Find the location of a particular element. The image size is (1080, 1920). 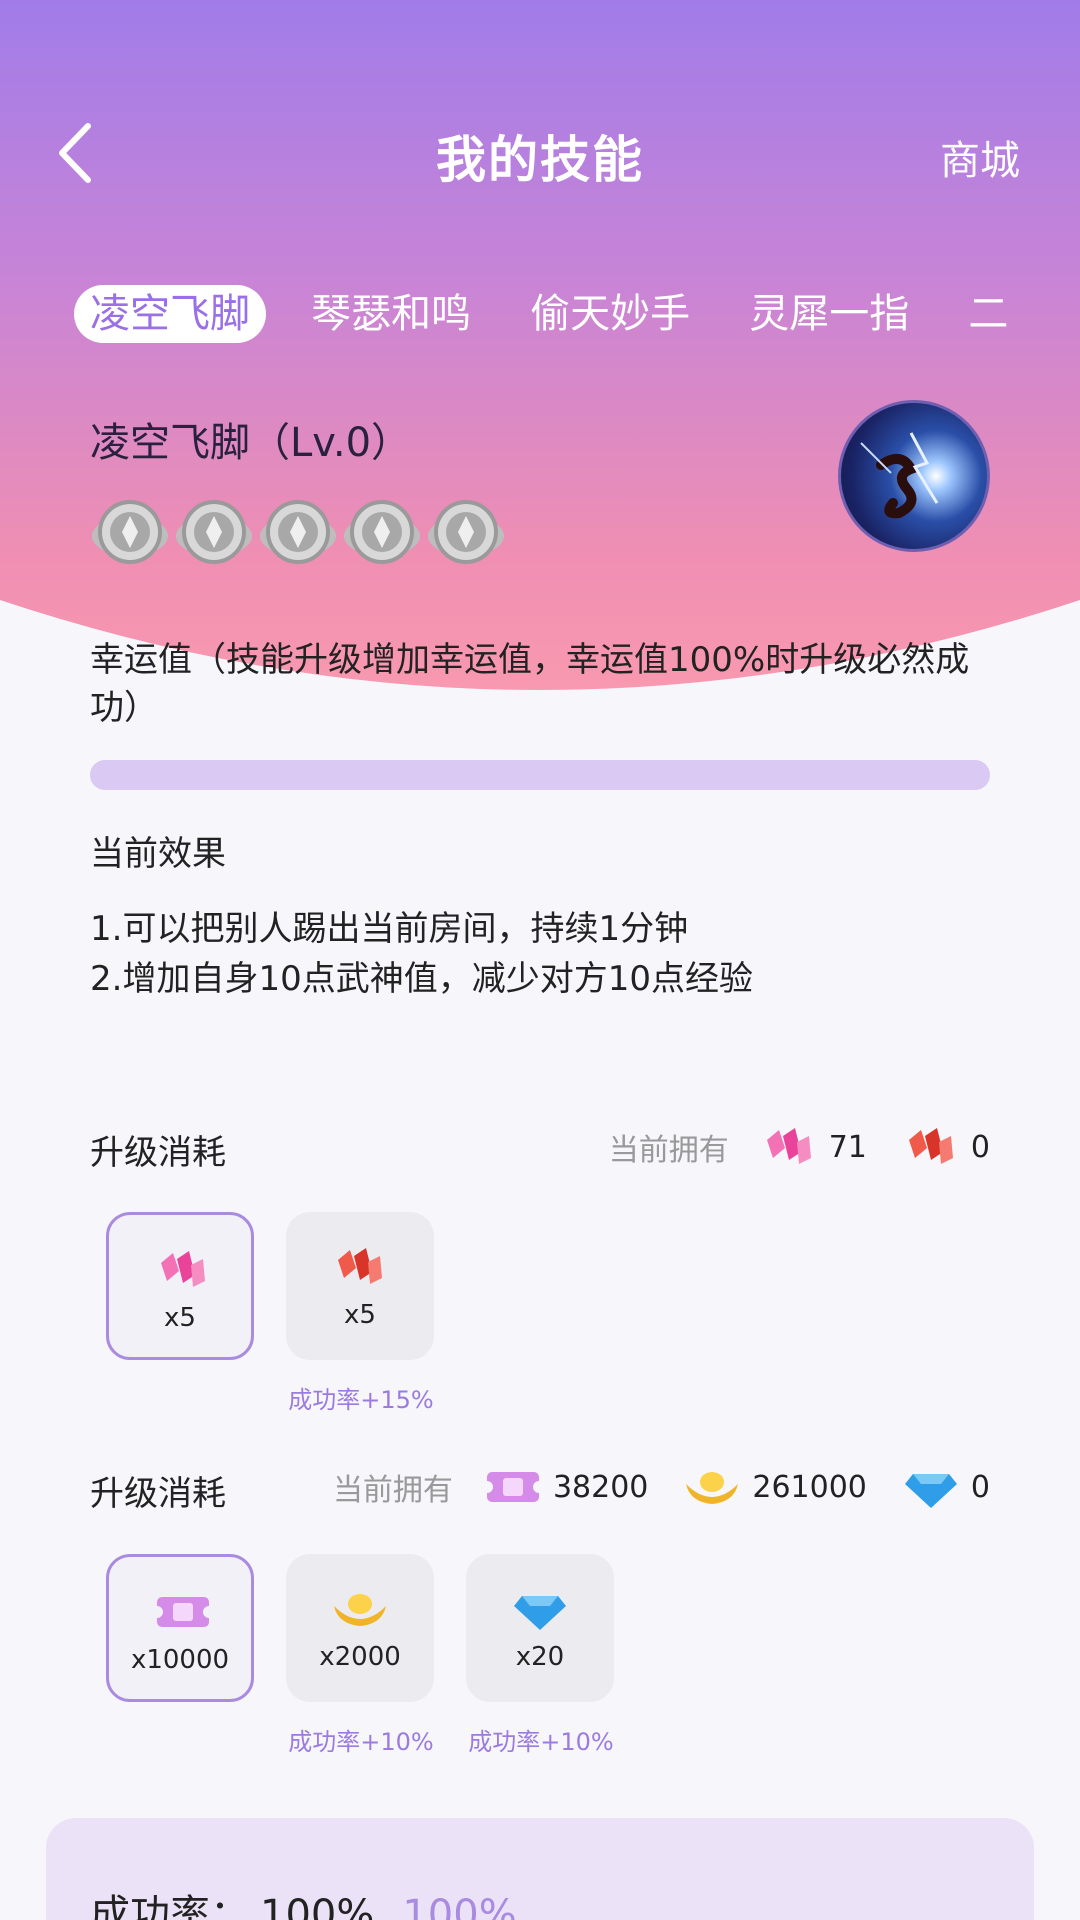

cost-option-card: x2000 成功率+10% is located at coordinates (360, 1655).